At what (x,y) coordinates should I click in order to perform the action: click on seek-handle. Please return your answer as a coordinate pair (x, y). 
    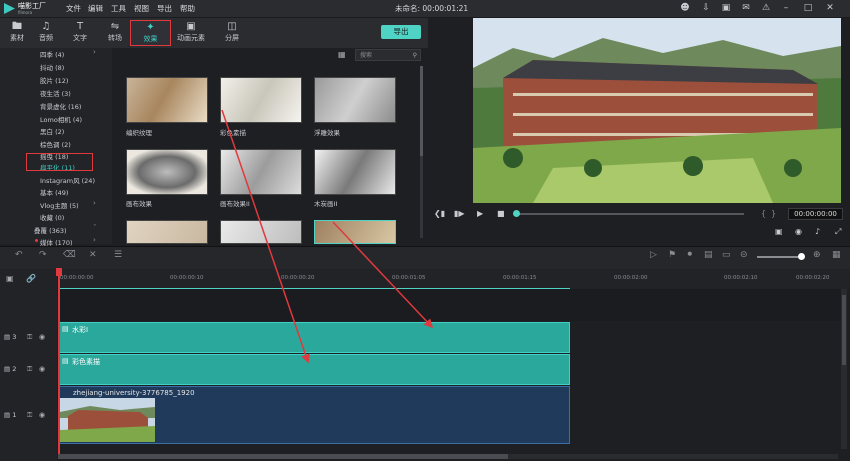
    Looking at the image, I should click on (516, 213).